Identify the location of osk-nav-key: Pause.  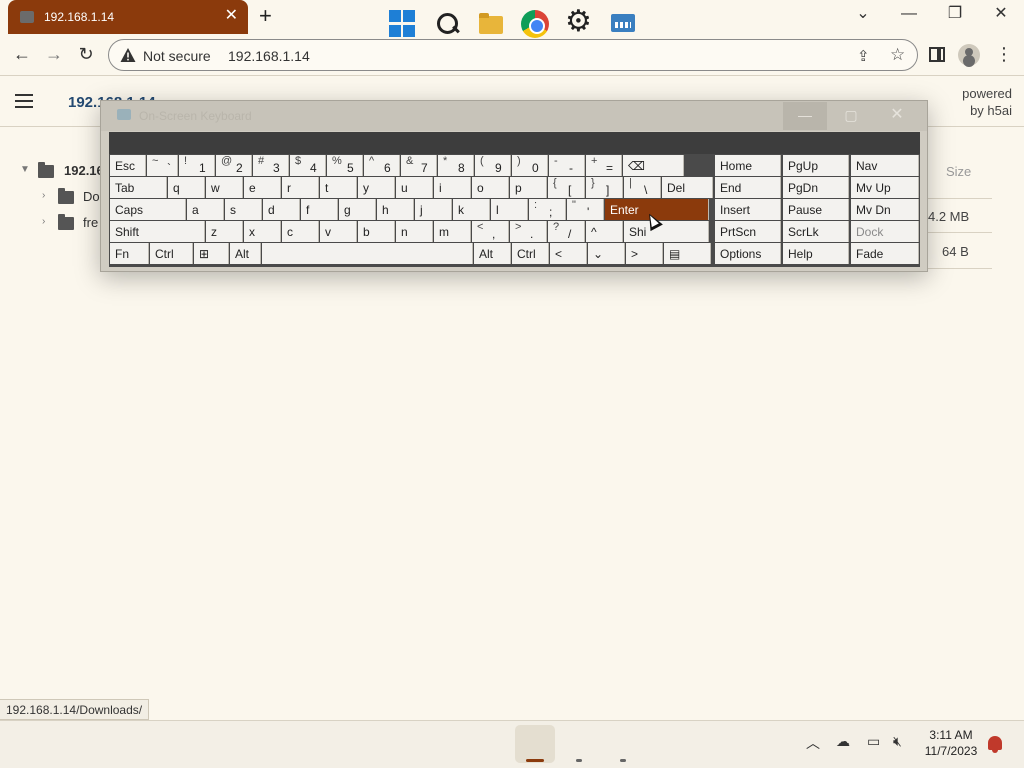
(816, 209).